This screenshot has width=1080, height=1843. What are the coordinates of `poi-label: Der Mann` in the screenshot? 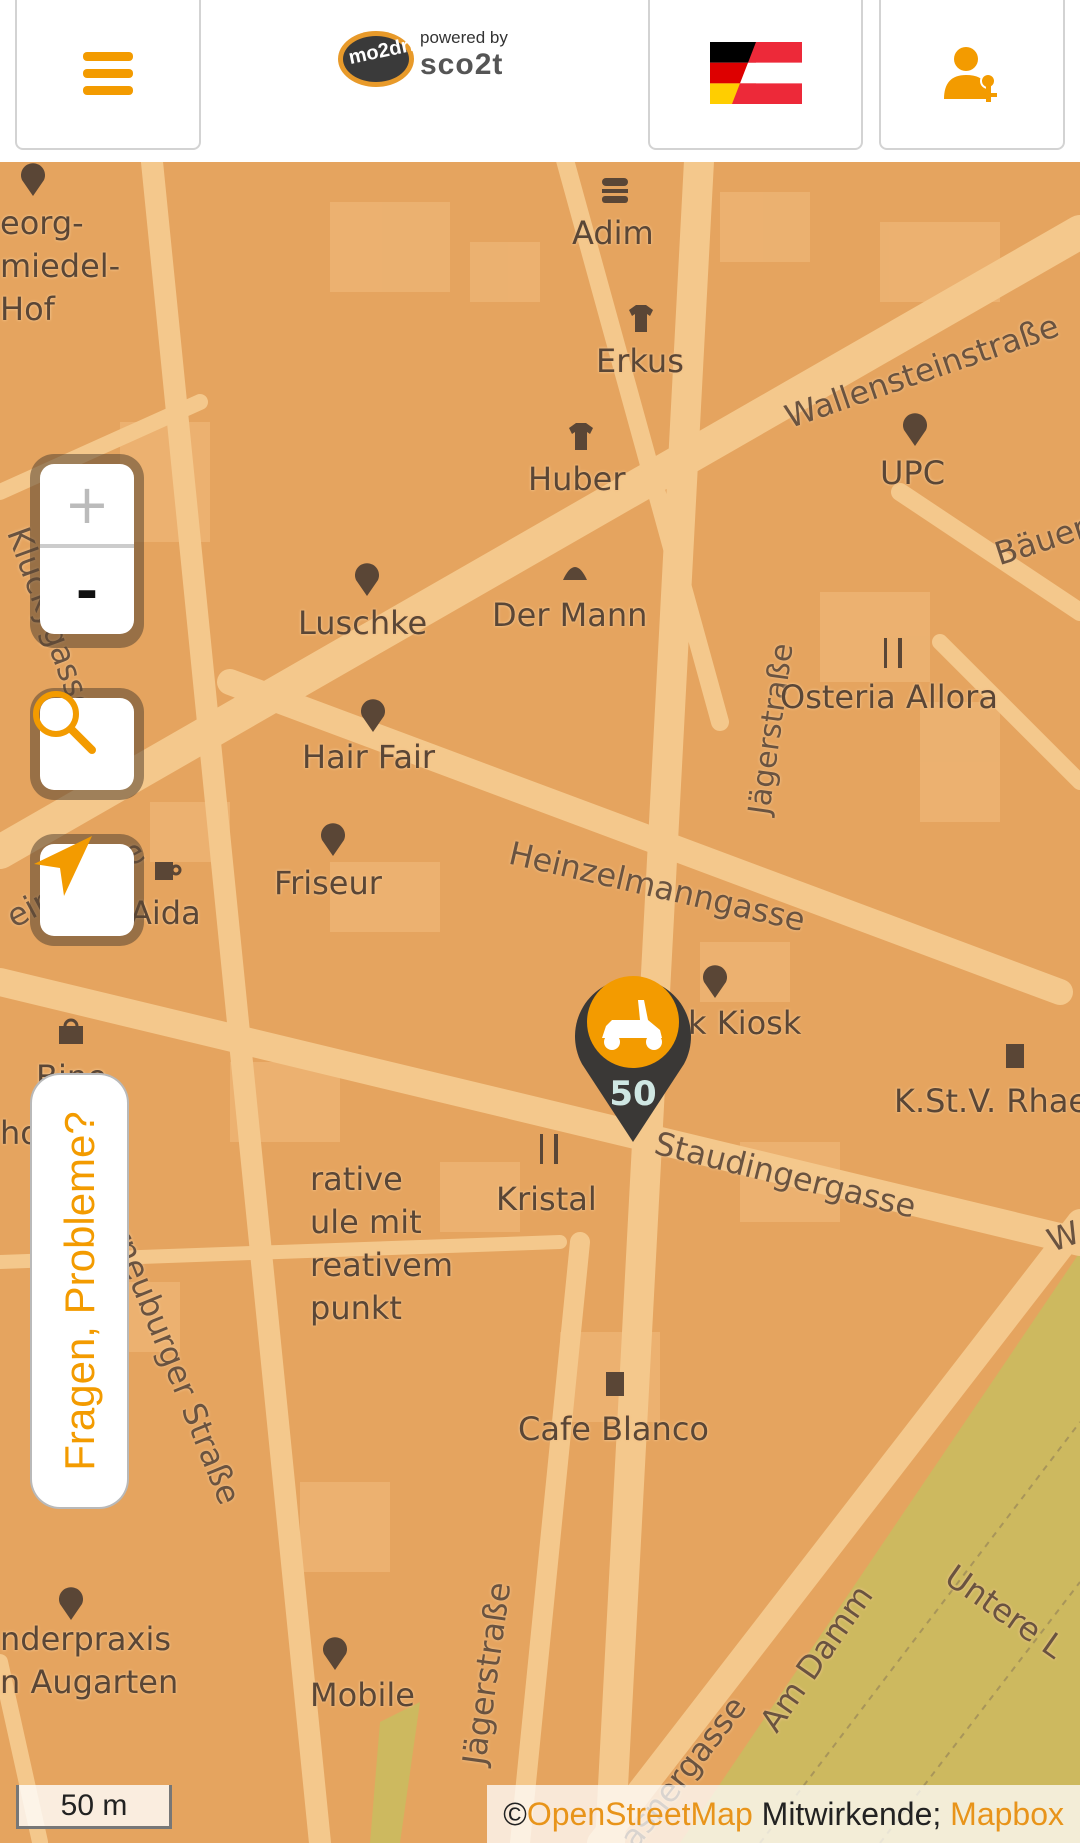 It's located at (570, 615).